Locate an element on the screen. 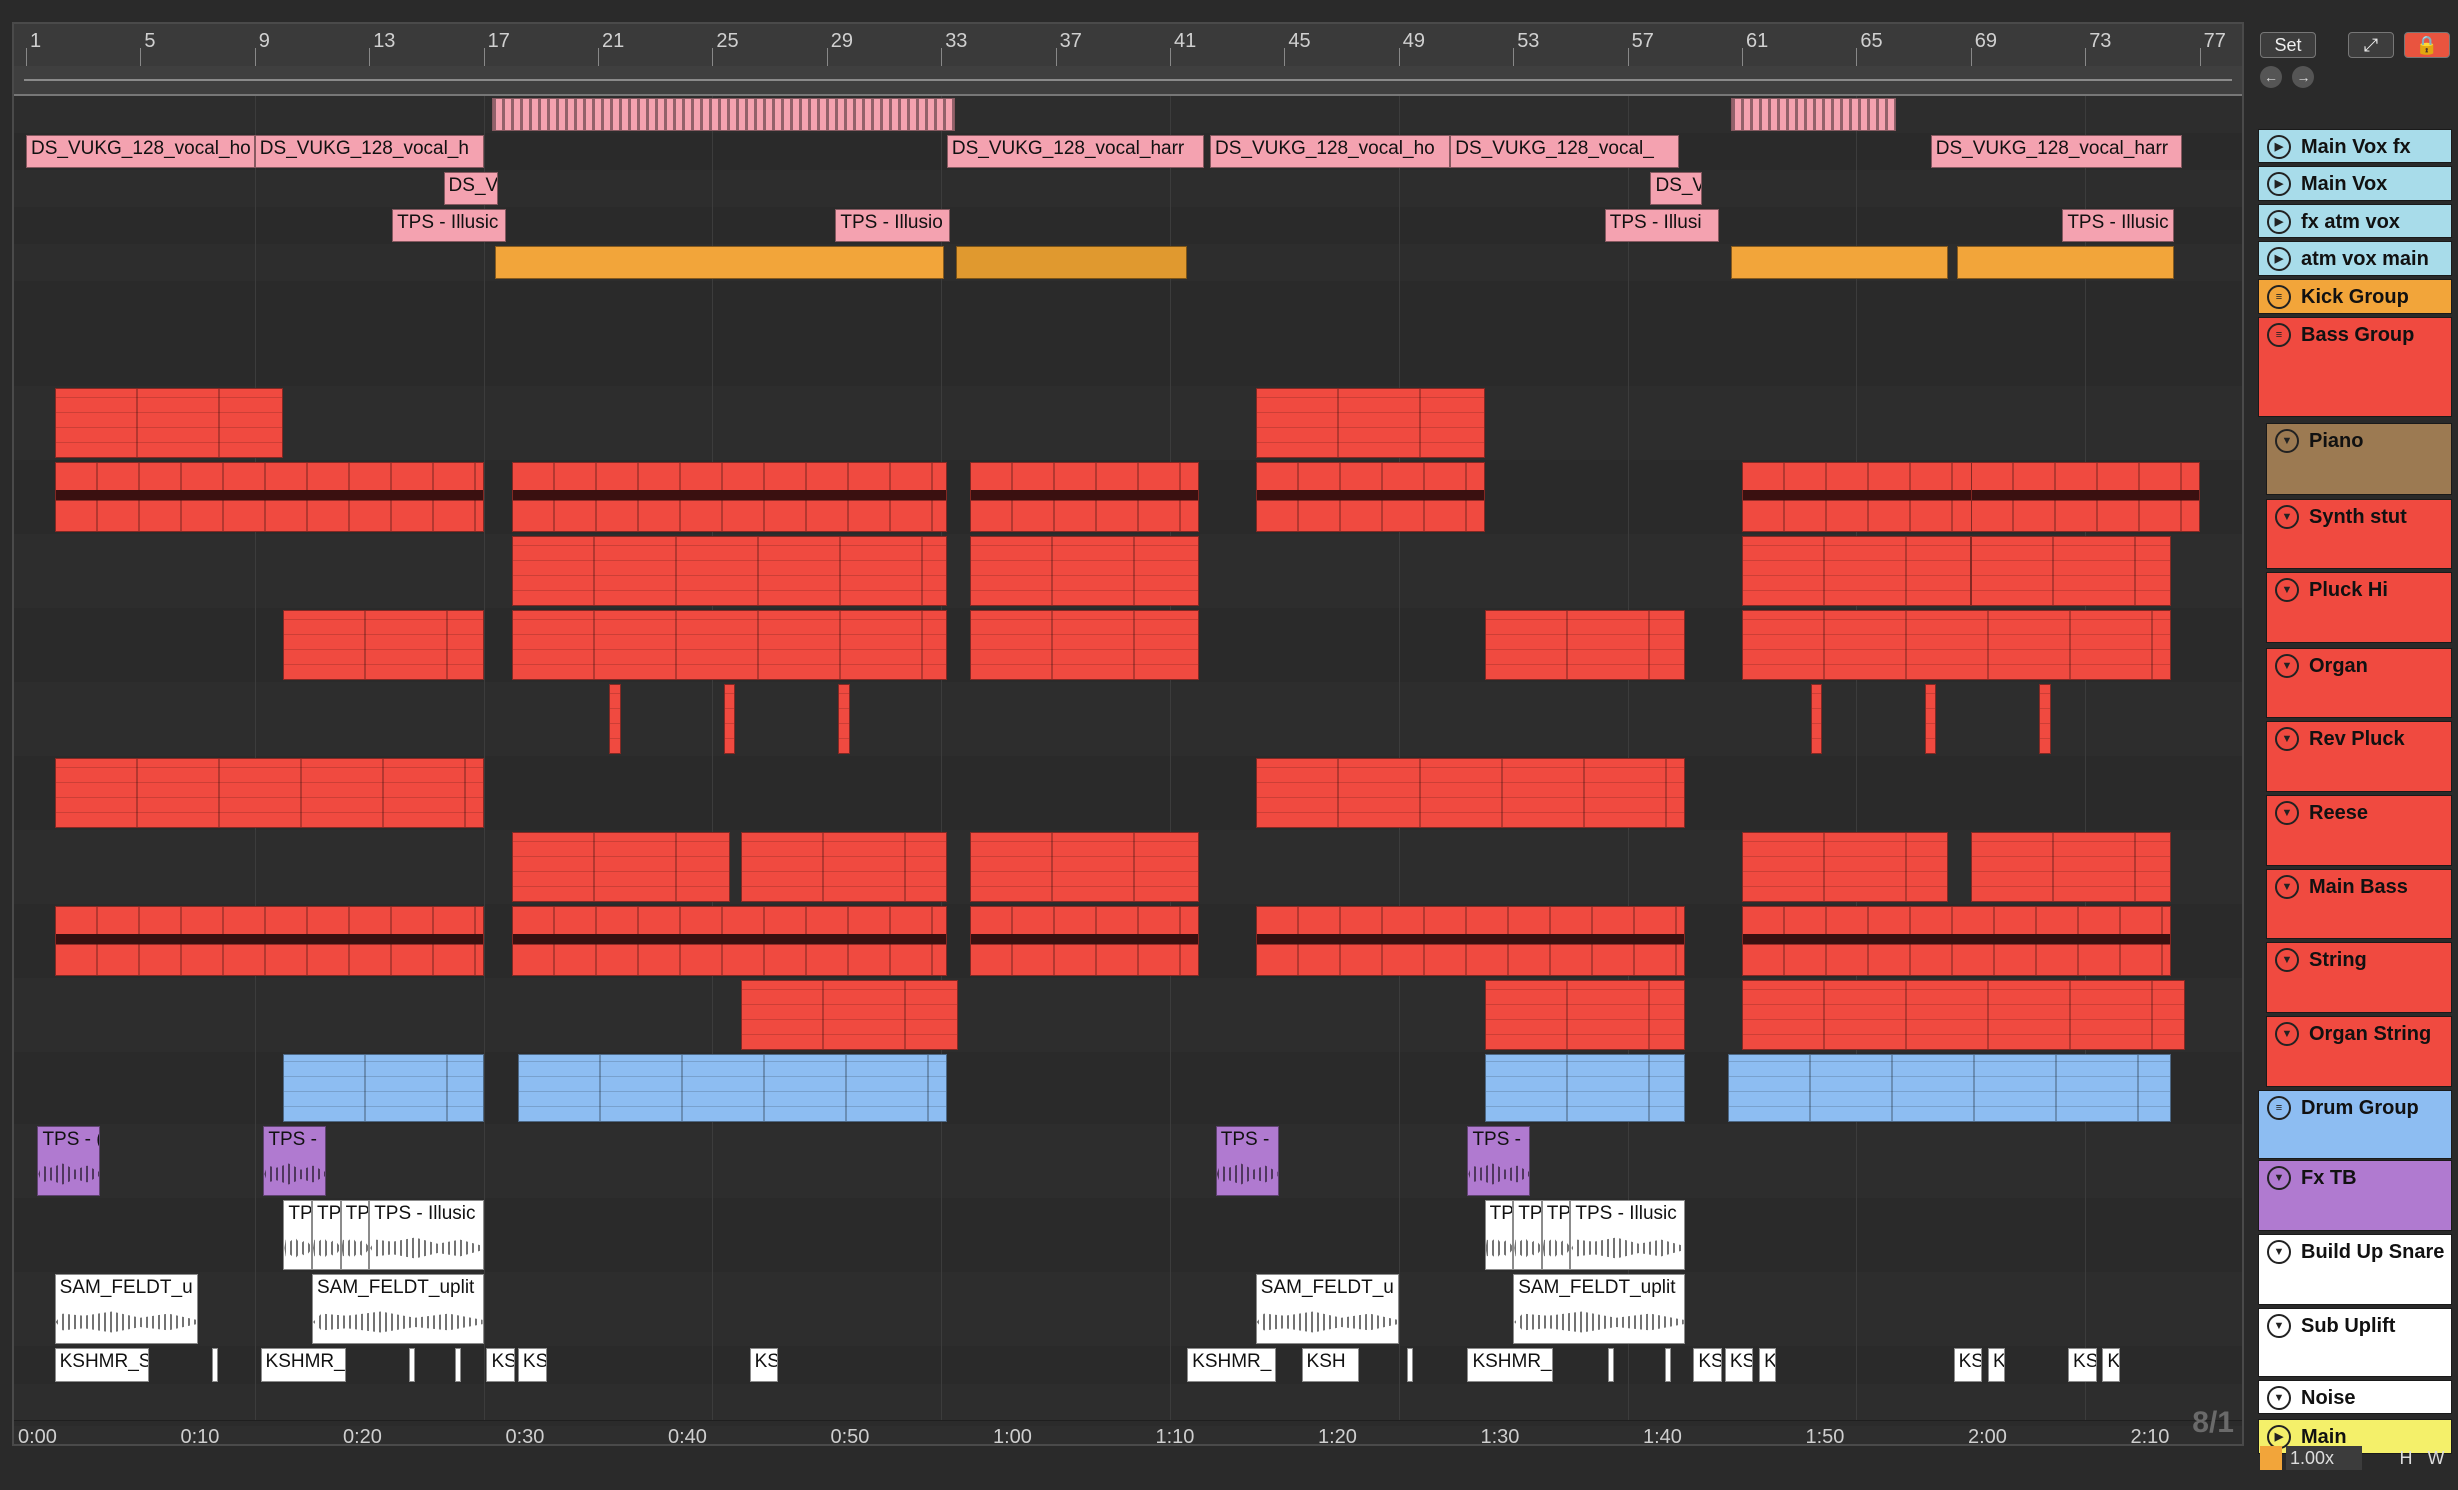 The width and height of the screenshot is (2458, 1490). track-header: ▼ Build Up Snare is located at coordinates (2355, 1269).